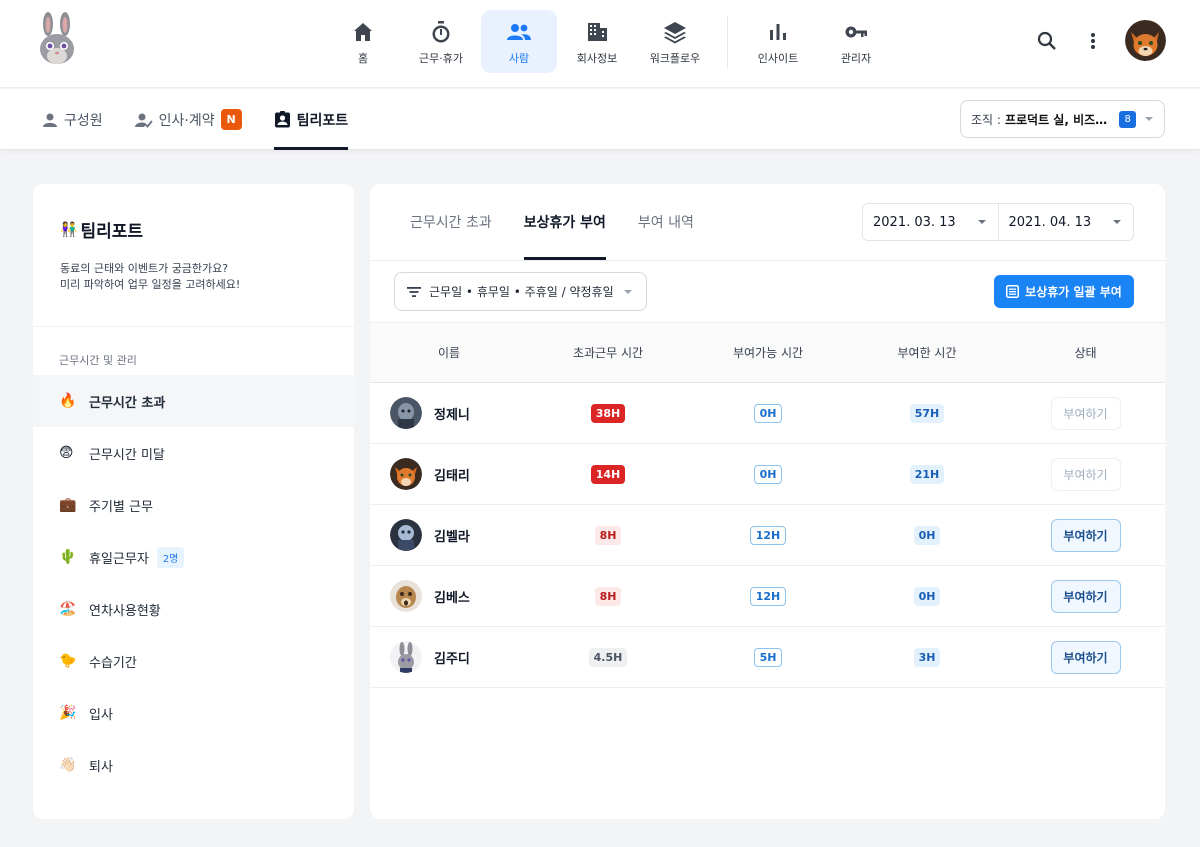  I want to click on beach-emoji-icon: 🏖️, so click(68, 609).